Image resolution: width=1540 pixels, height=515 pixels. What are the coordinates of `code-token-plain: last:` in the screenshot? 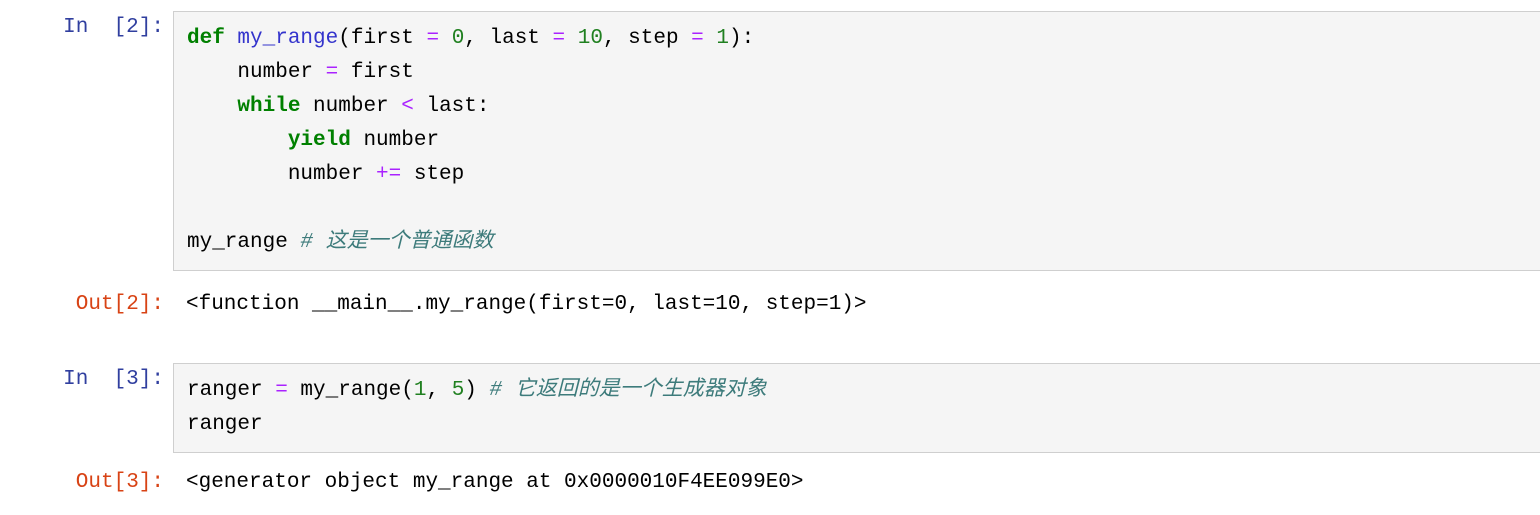 It's located at (451, 106).